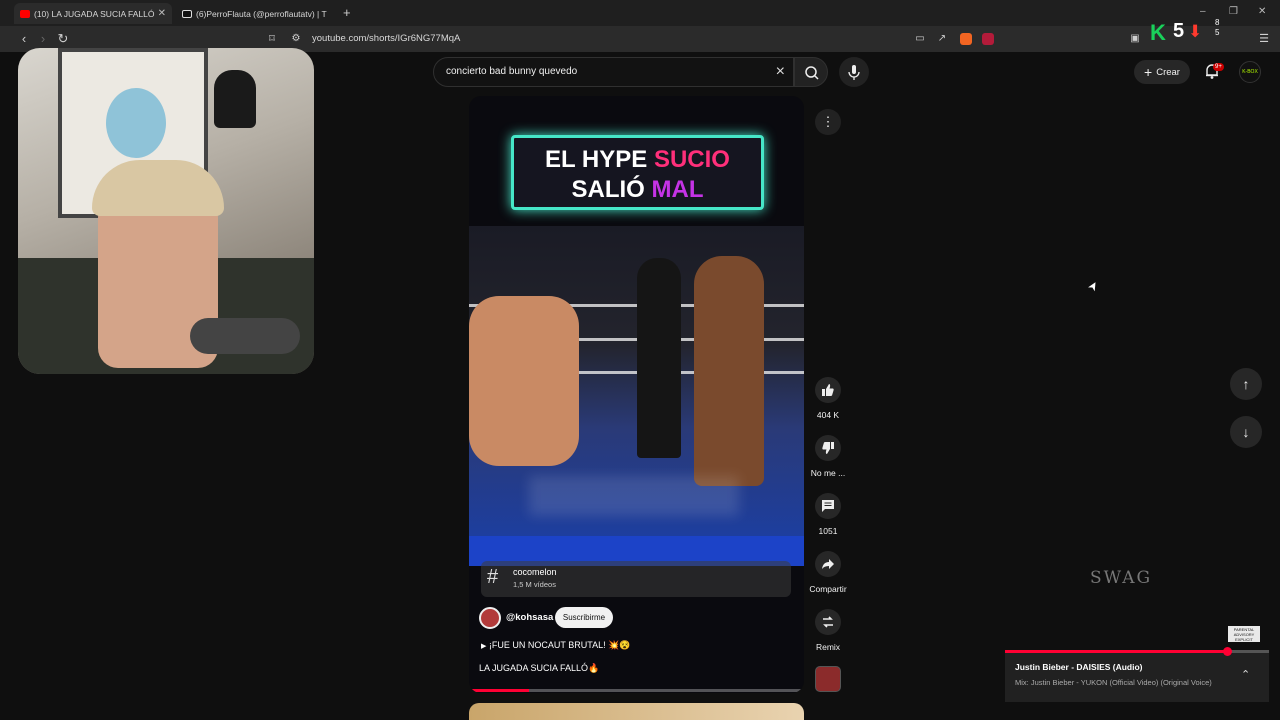  Describe the element at coordinates (1246, 384) in the screenshot. I see `previous-short-arrow-up-icon: ↑` at that location.